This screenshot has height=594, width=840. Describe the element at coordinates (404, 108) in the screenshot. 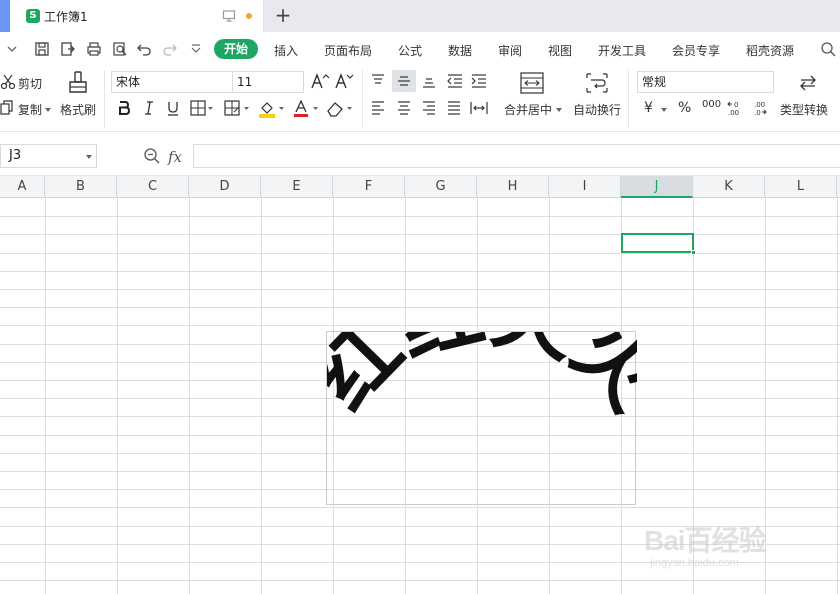

I see `align-center-icon` at that location.